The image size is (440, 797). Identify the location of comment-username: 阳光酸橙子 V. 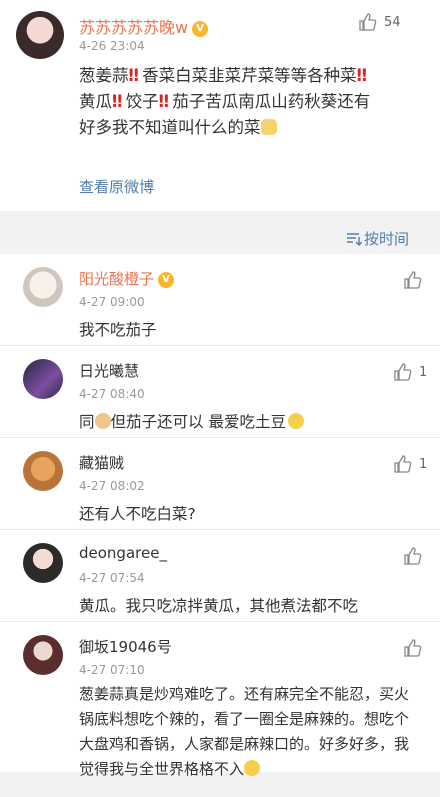
(127, 278).